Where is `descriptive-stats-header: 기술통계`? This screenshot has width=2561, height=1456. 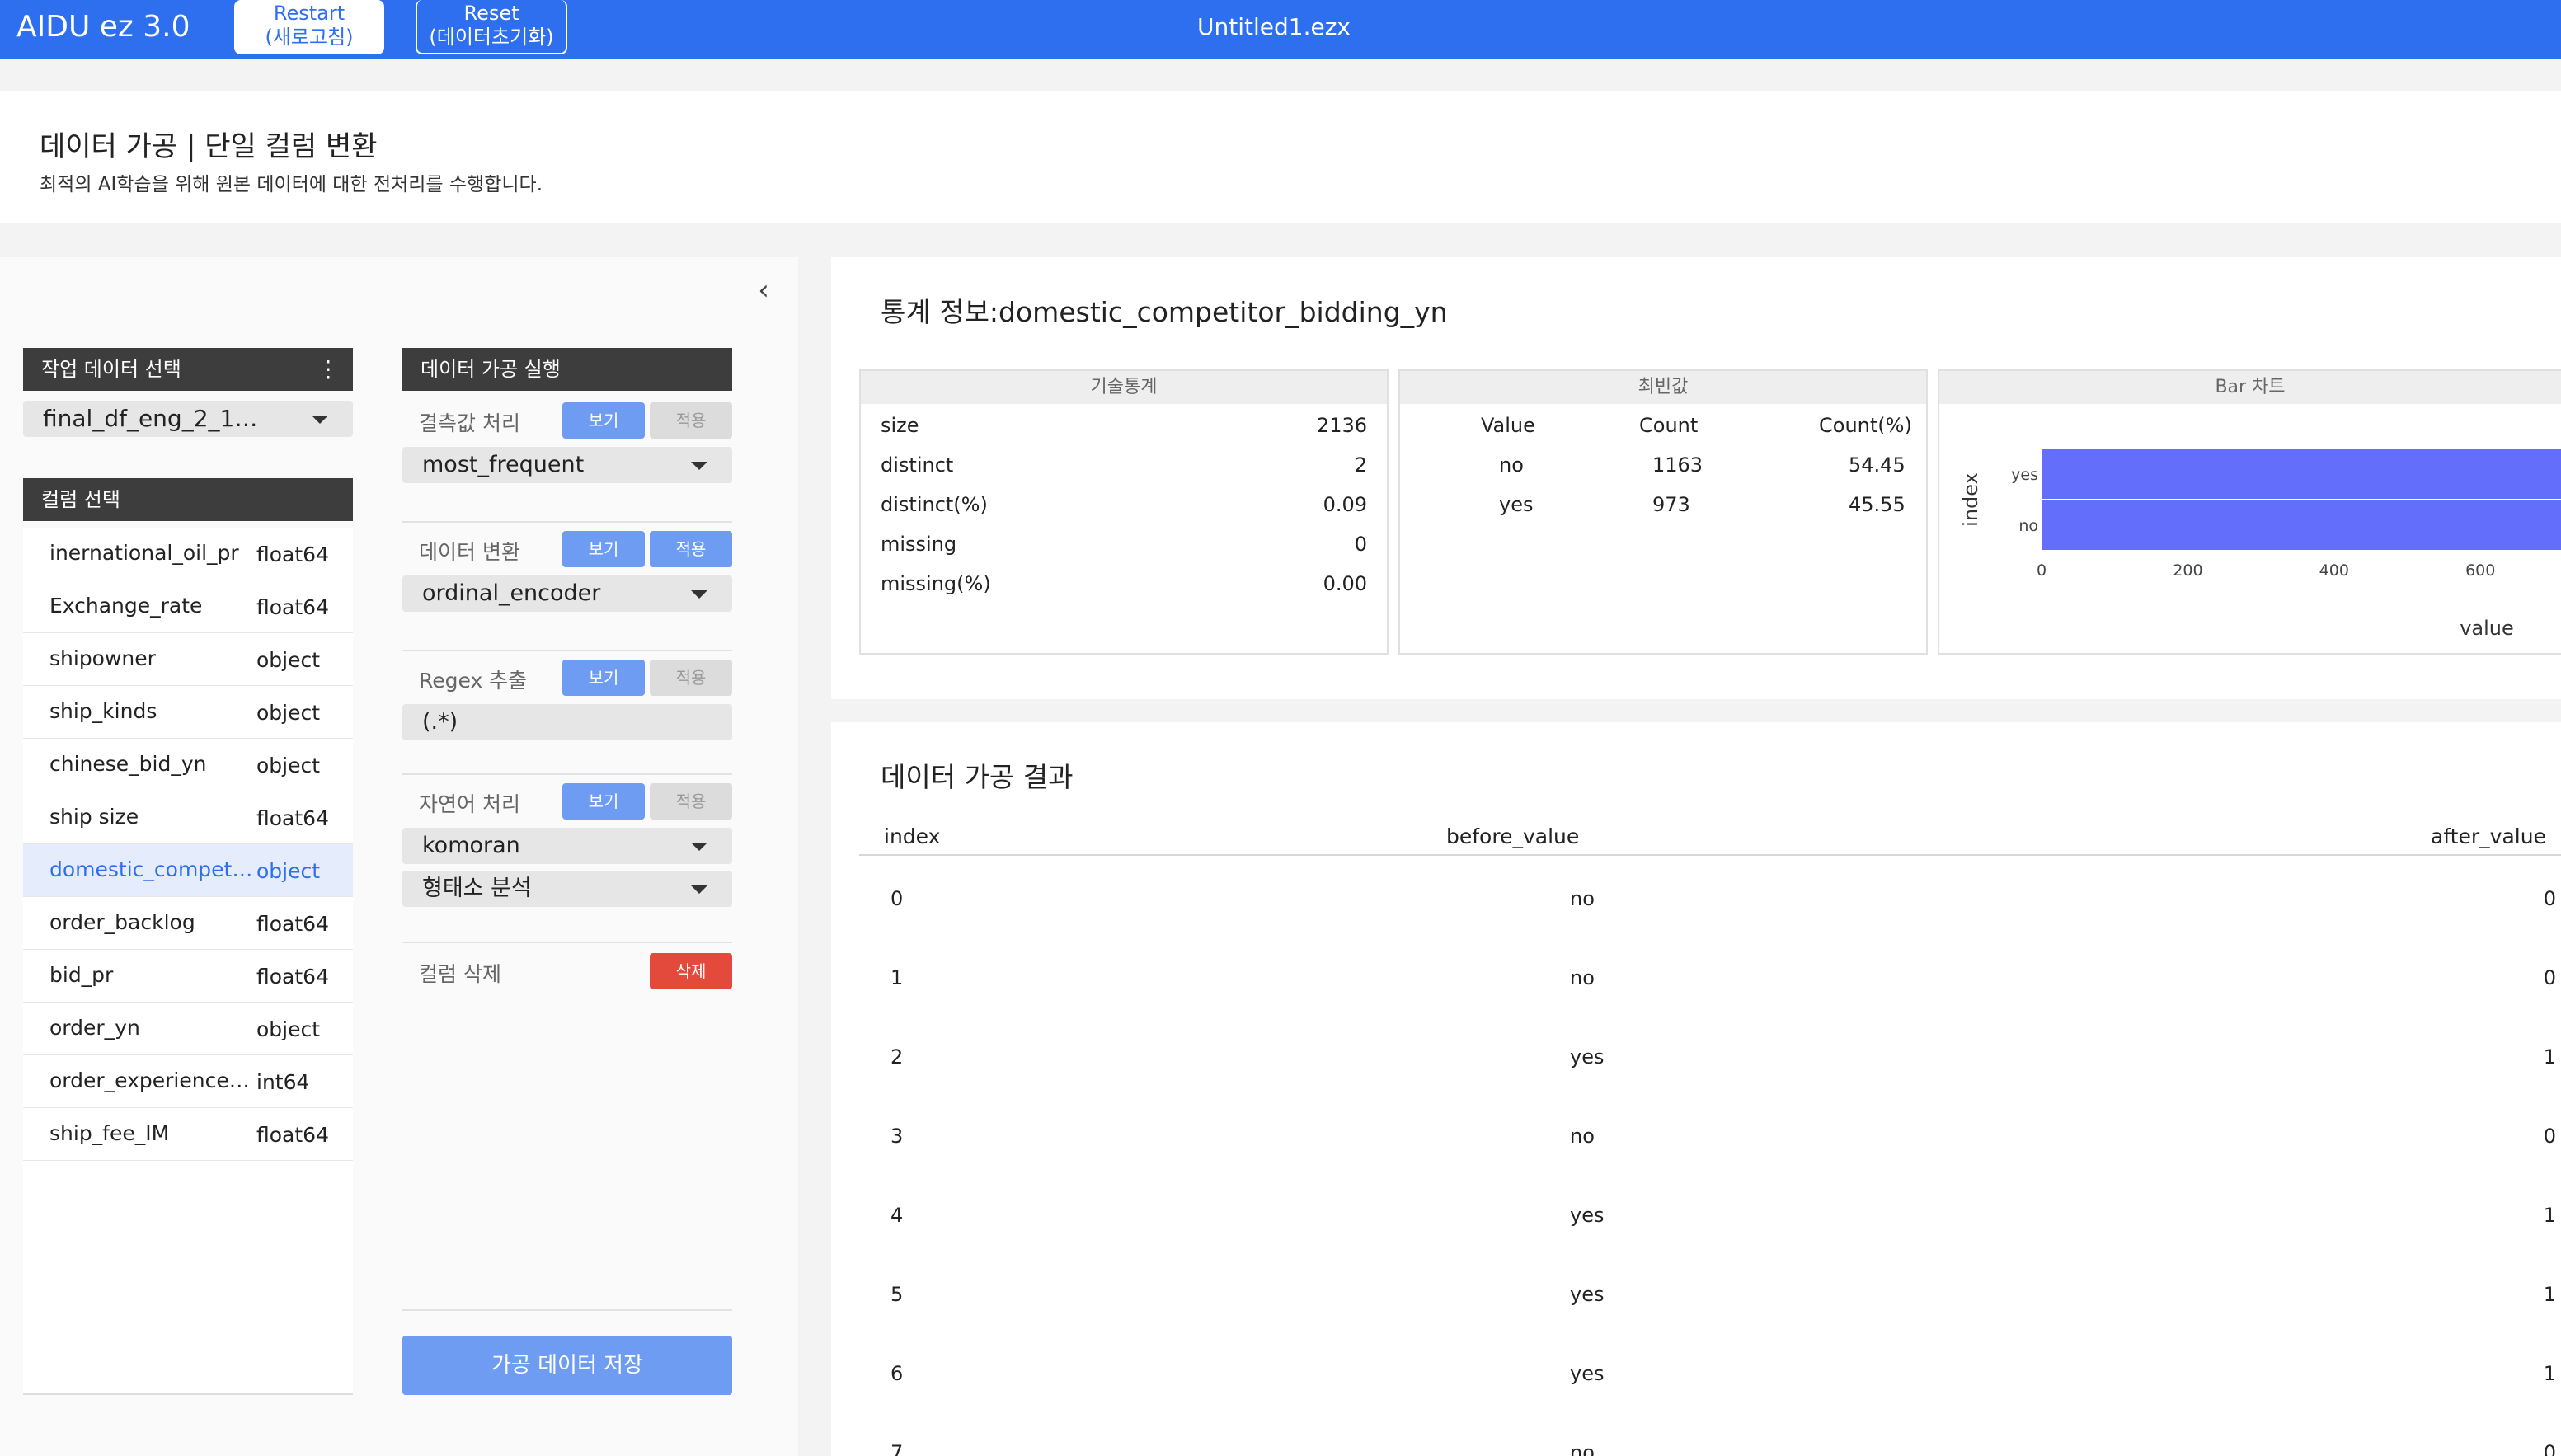 descriptive-stats-header: 기술통계 is located at coordinates (1124, 387).